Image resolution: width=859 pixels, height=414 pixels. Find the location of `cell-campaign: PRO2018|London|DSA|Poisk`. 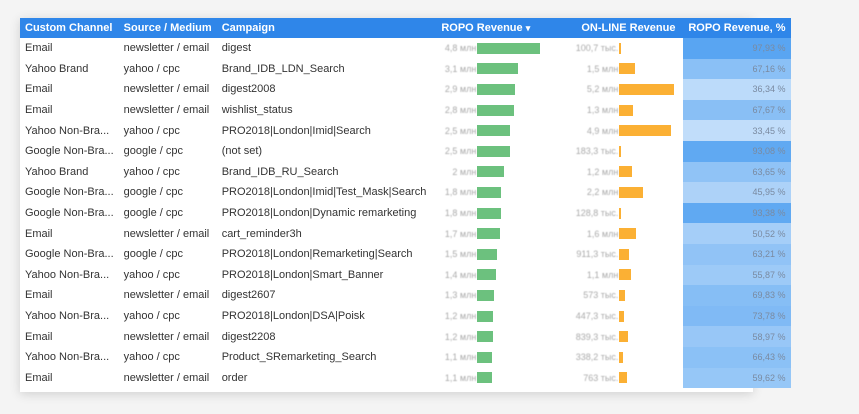

cell-campaign: PRO2018|London|DSA|Poisk is located at coordinates (293, 316).